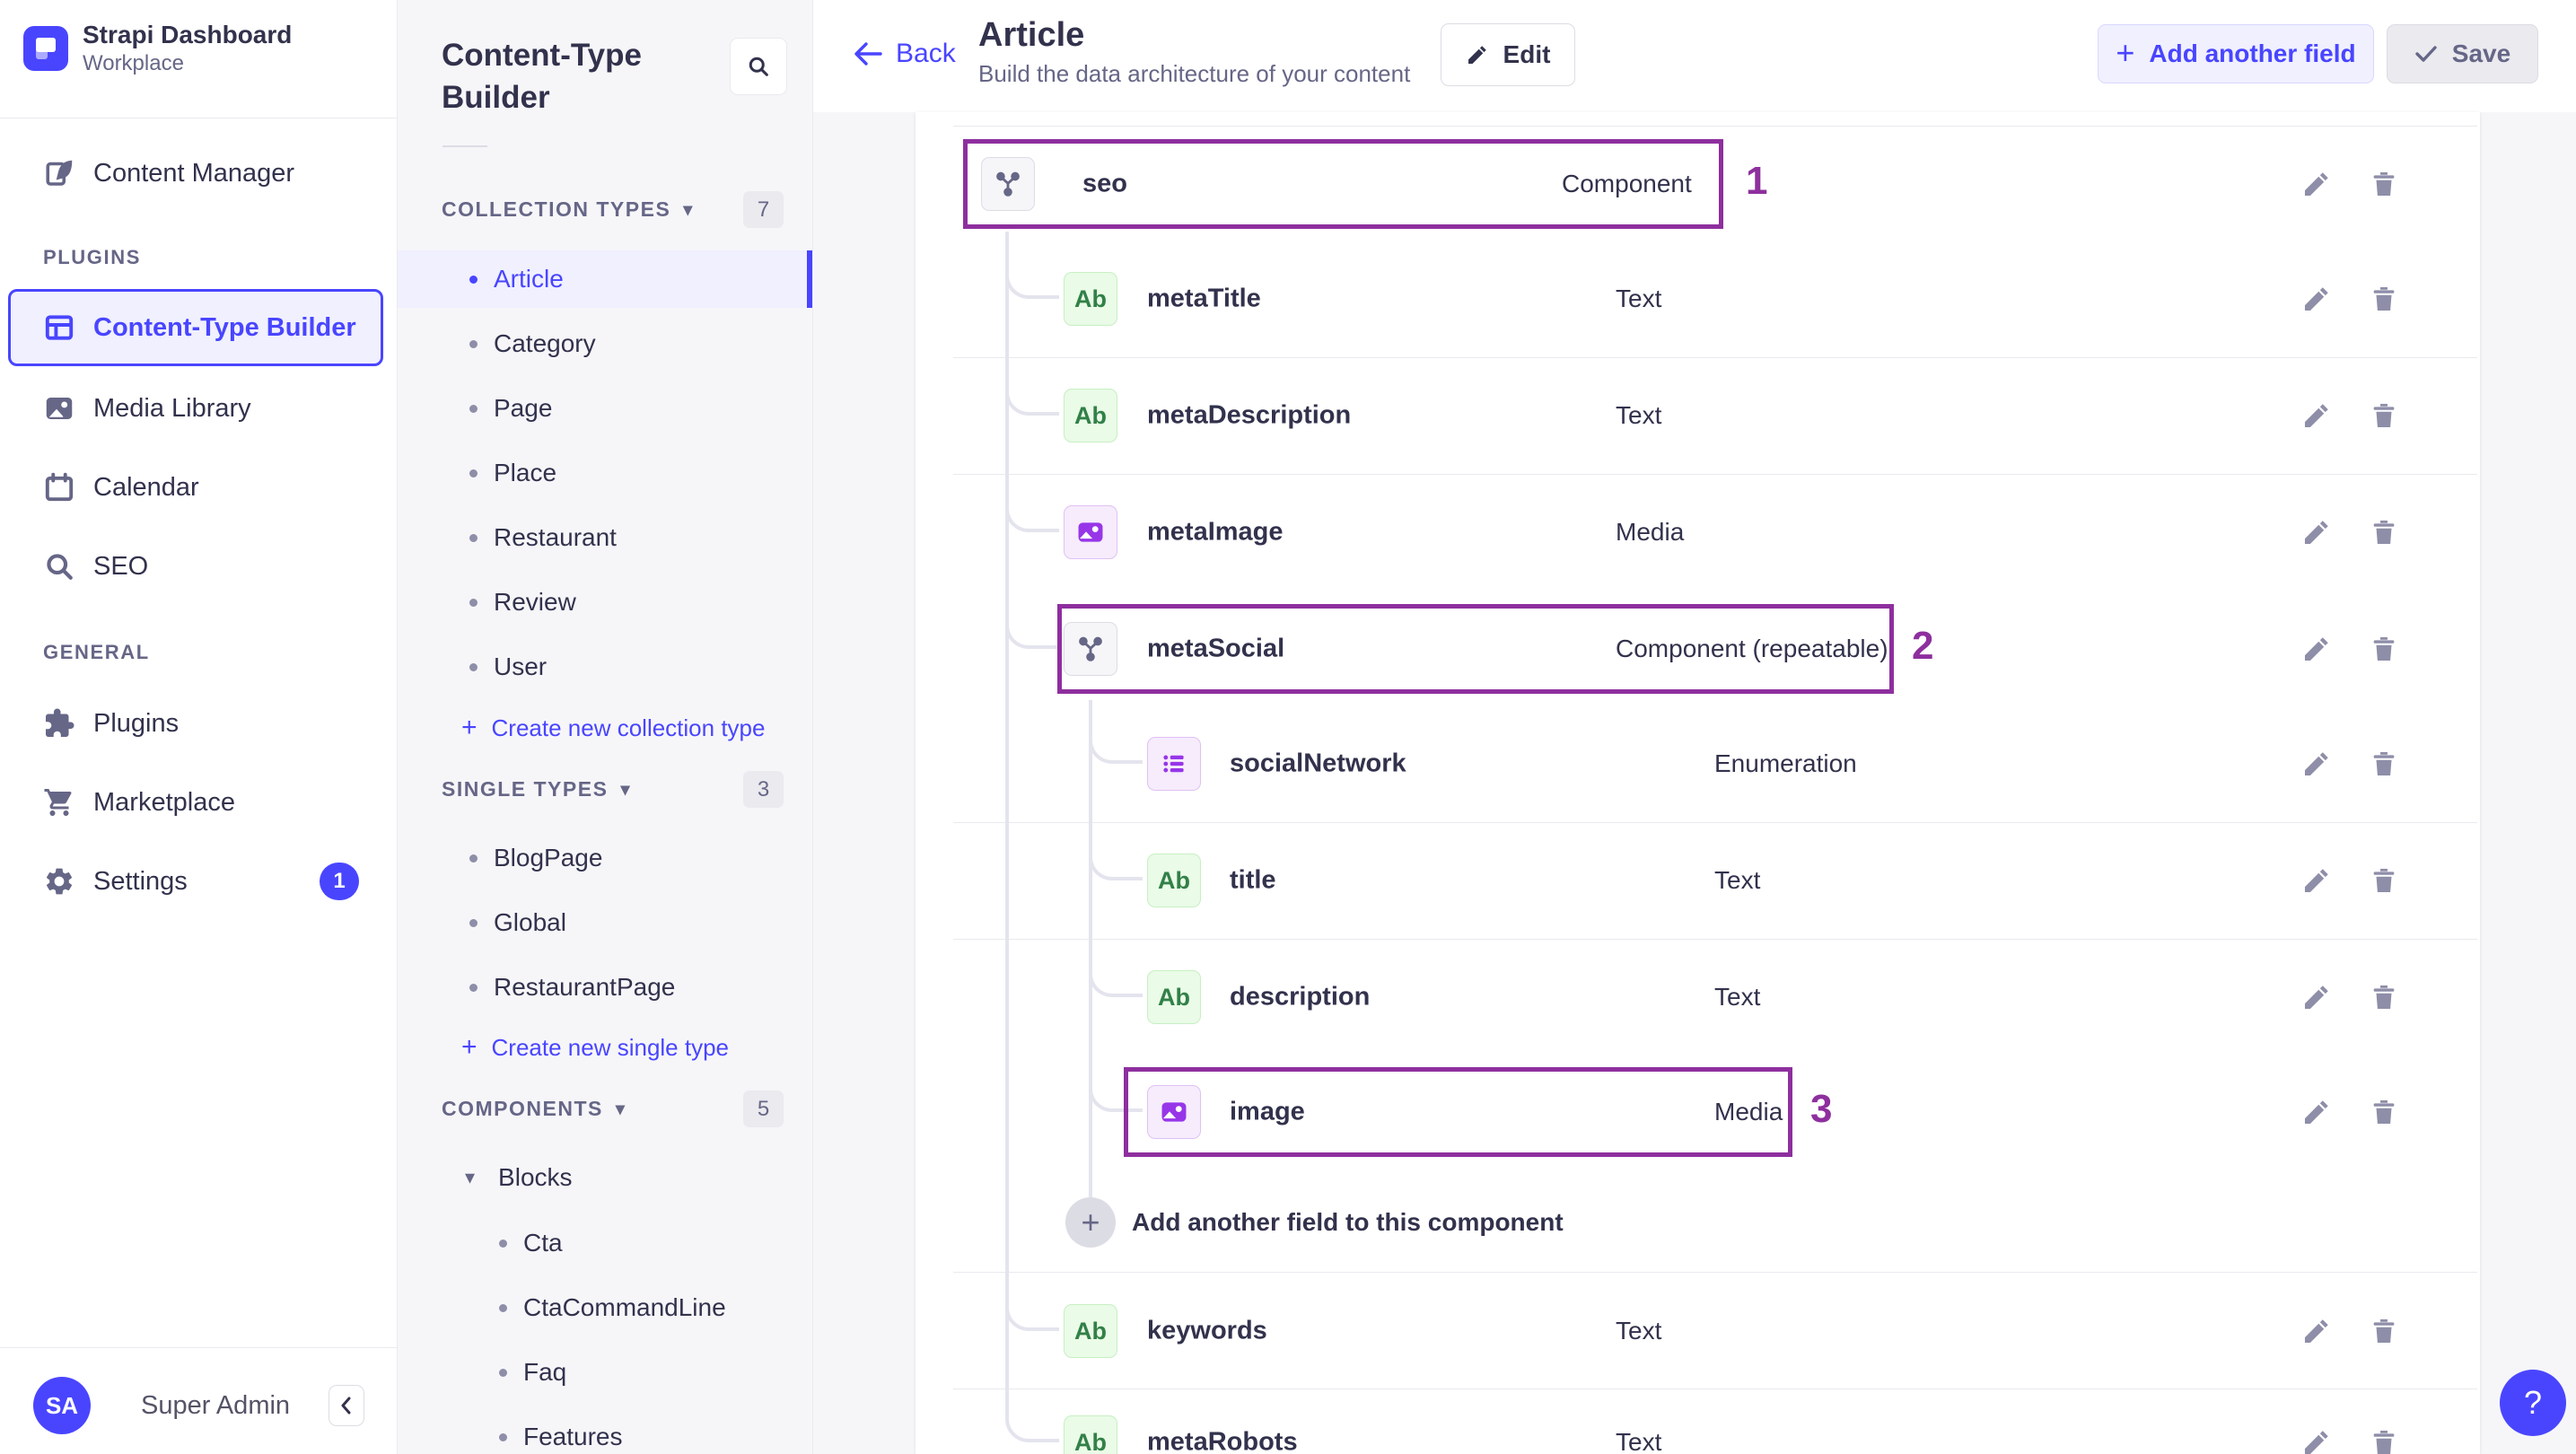 This screenshot has height=1454, width=2576. Describe the element at coordinates (536, 789) in the screenshot. I see `group-header-single-types: SINGLE TYPES ▾` at that location.